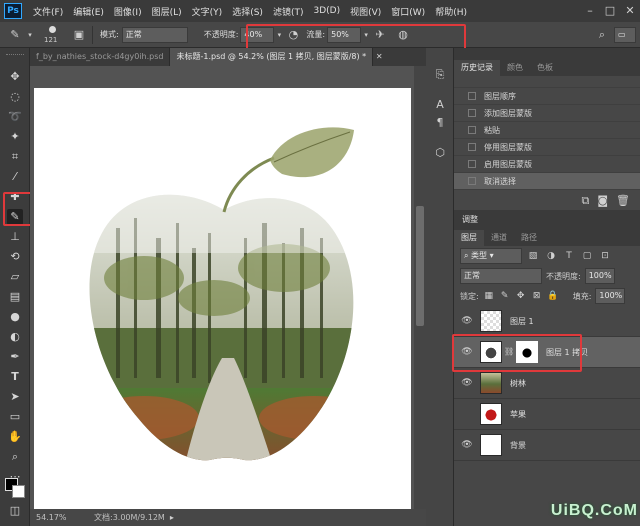 This screenshot has width=640, height=526. What do you see at coordinates (533, 256) in the screenshot?
I see `filter-pixel-icon: ▧` at bounding box center [533, 256].